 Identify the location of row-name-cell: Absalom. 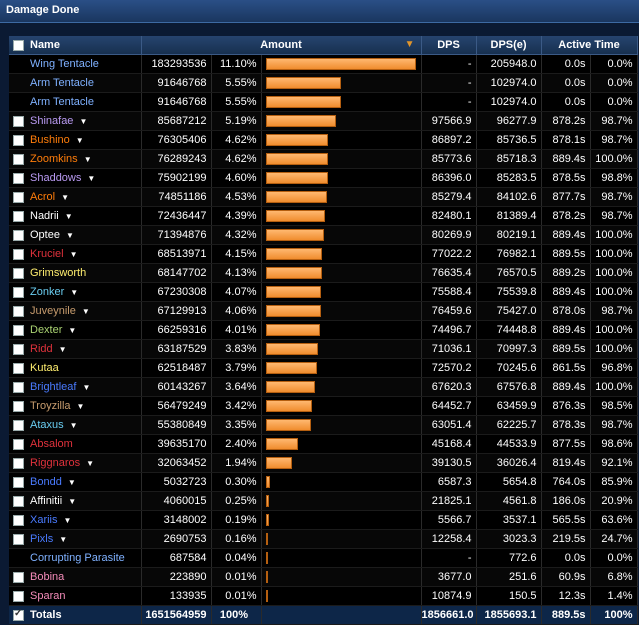
(75, 444).